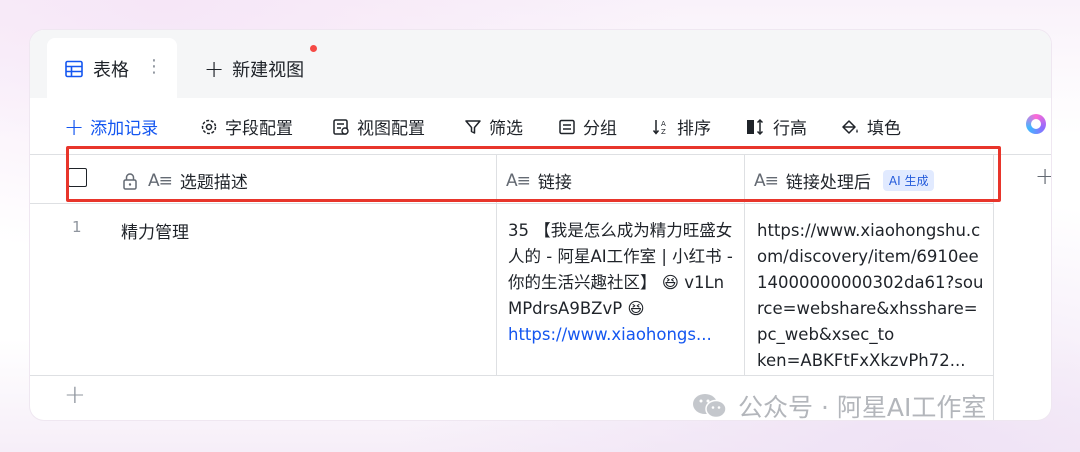 The height and width of the screenshot is (452, 1080). Describe the element at coordinates (391, 129) in the screenshot. I see `view-config-label: 视图配置` at that location.